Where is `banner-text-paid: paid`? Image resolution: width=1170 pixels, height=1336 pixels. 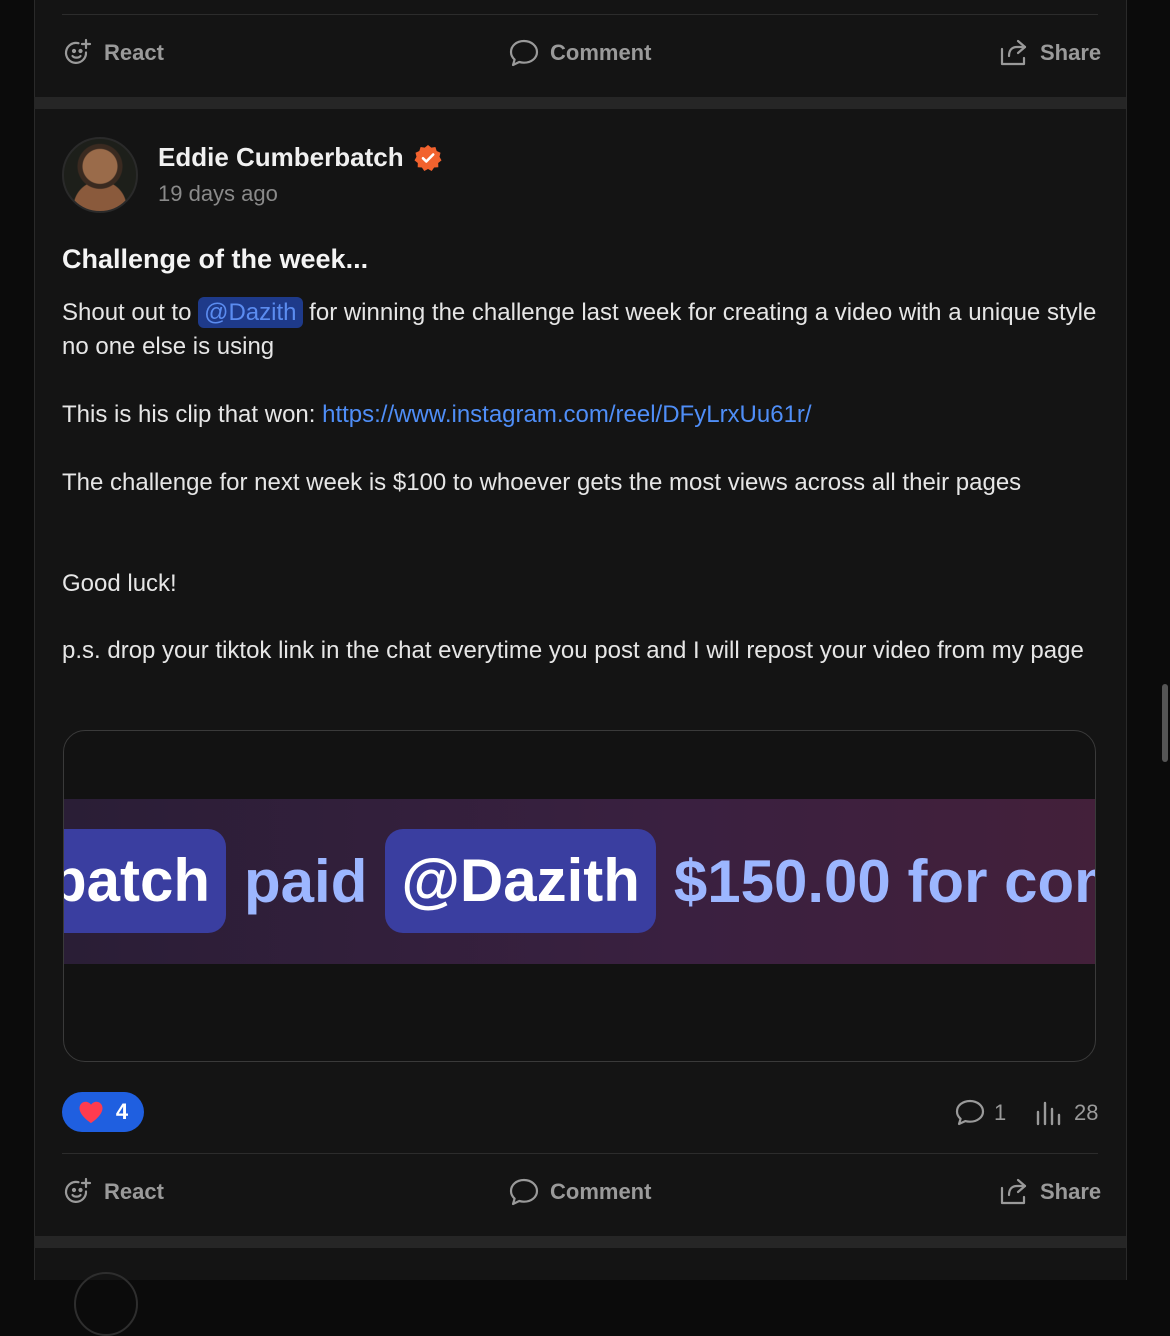
banner-text-paid: paid is located at coordinates (306, 881).